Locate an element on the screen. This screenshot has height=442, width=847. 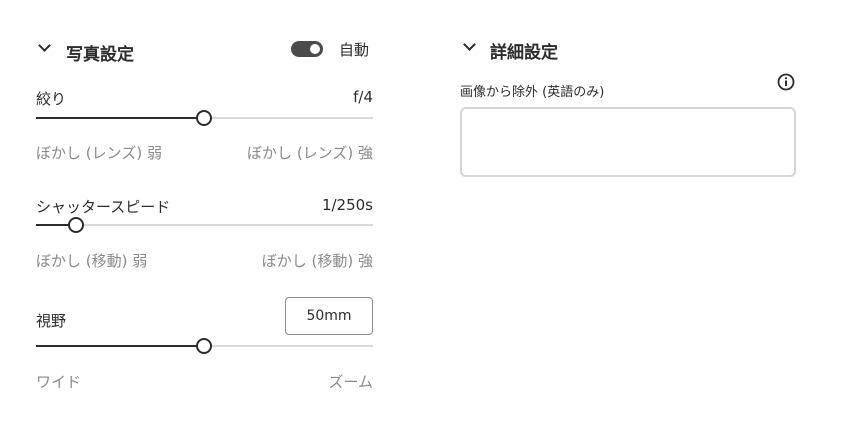
shutter-slider is located at coordinates (204, 225).